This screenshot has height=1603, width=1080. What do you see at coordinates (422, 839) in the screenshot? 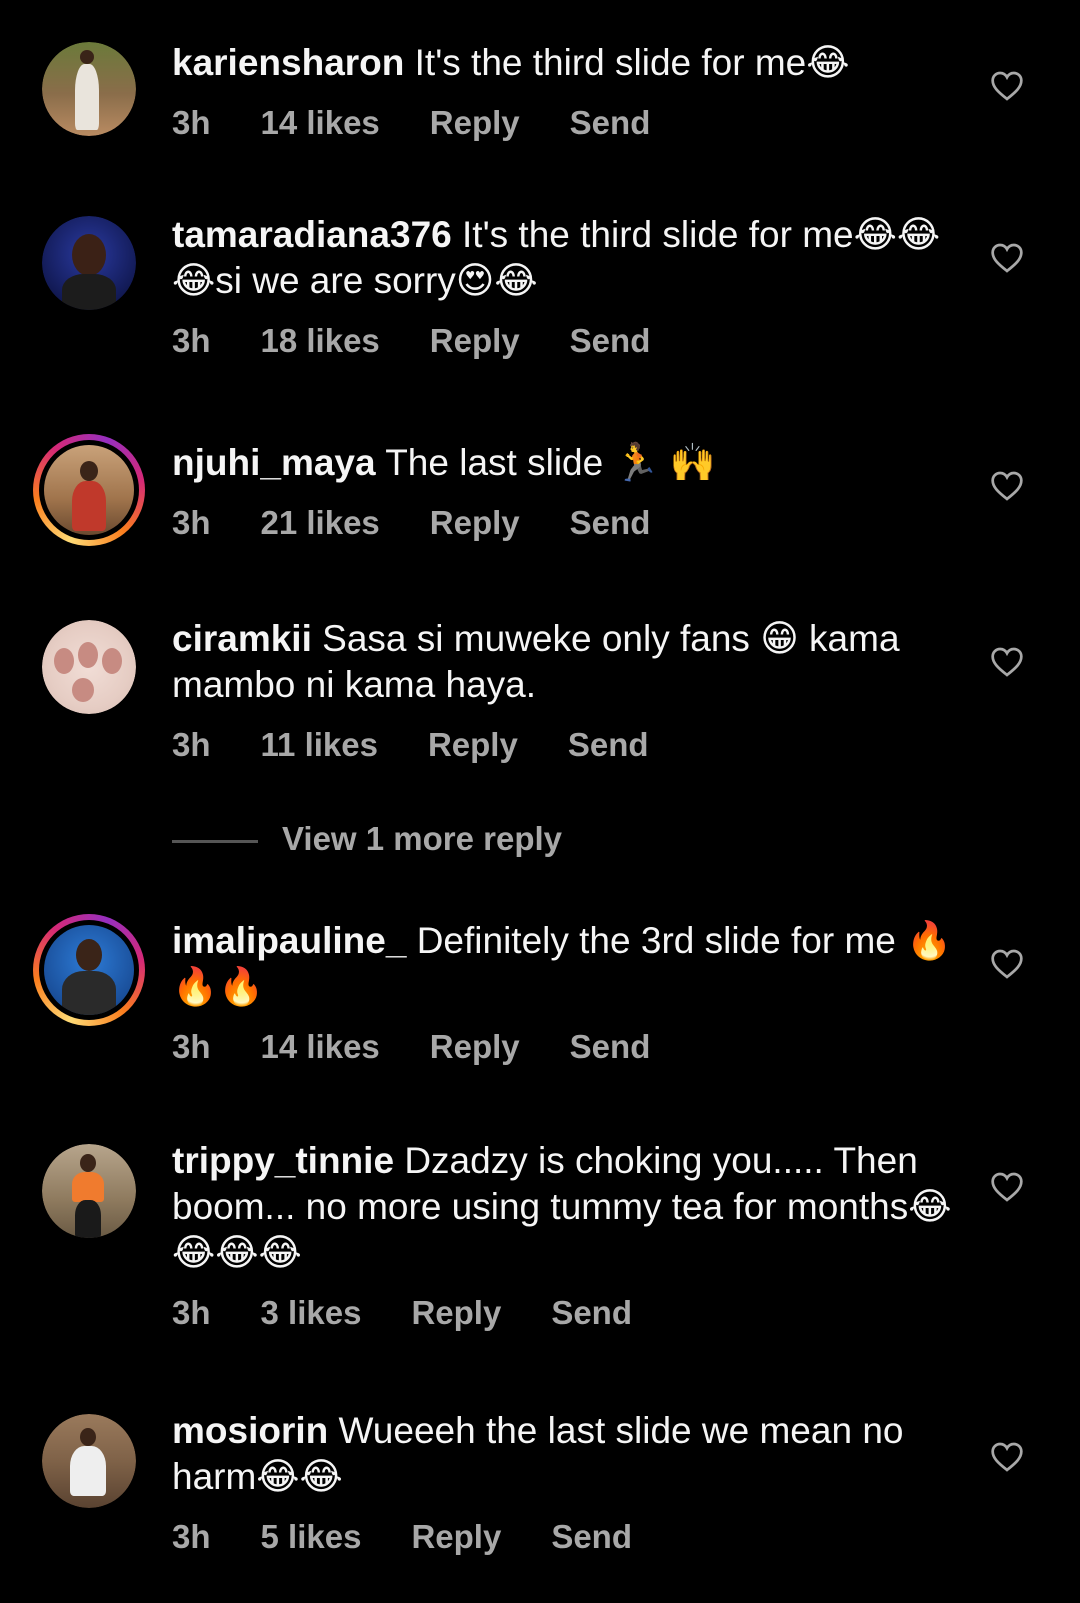
I see `view-more-replies-label: View 1 more reply` at bounding box center [422, 839].